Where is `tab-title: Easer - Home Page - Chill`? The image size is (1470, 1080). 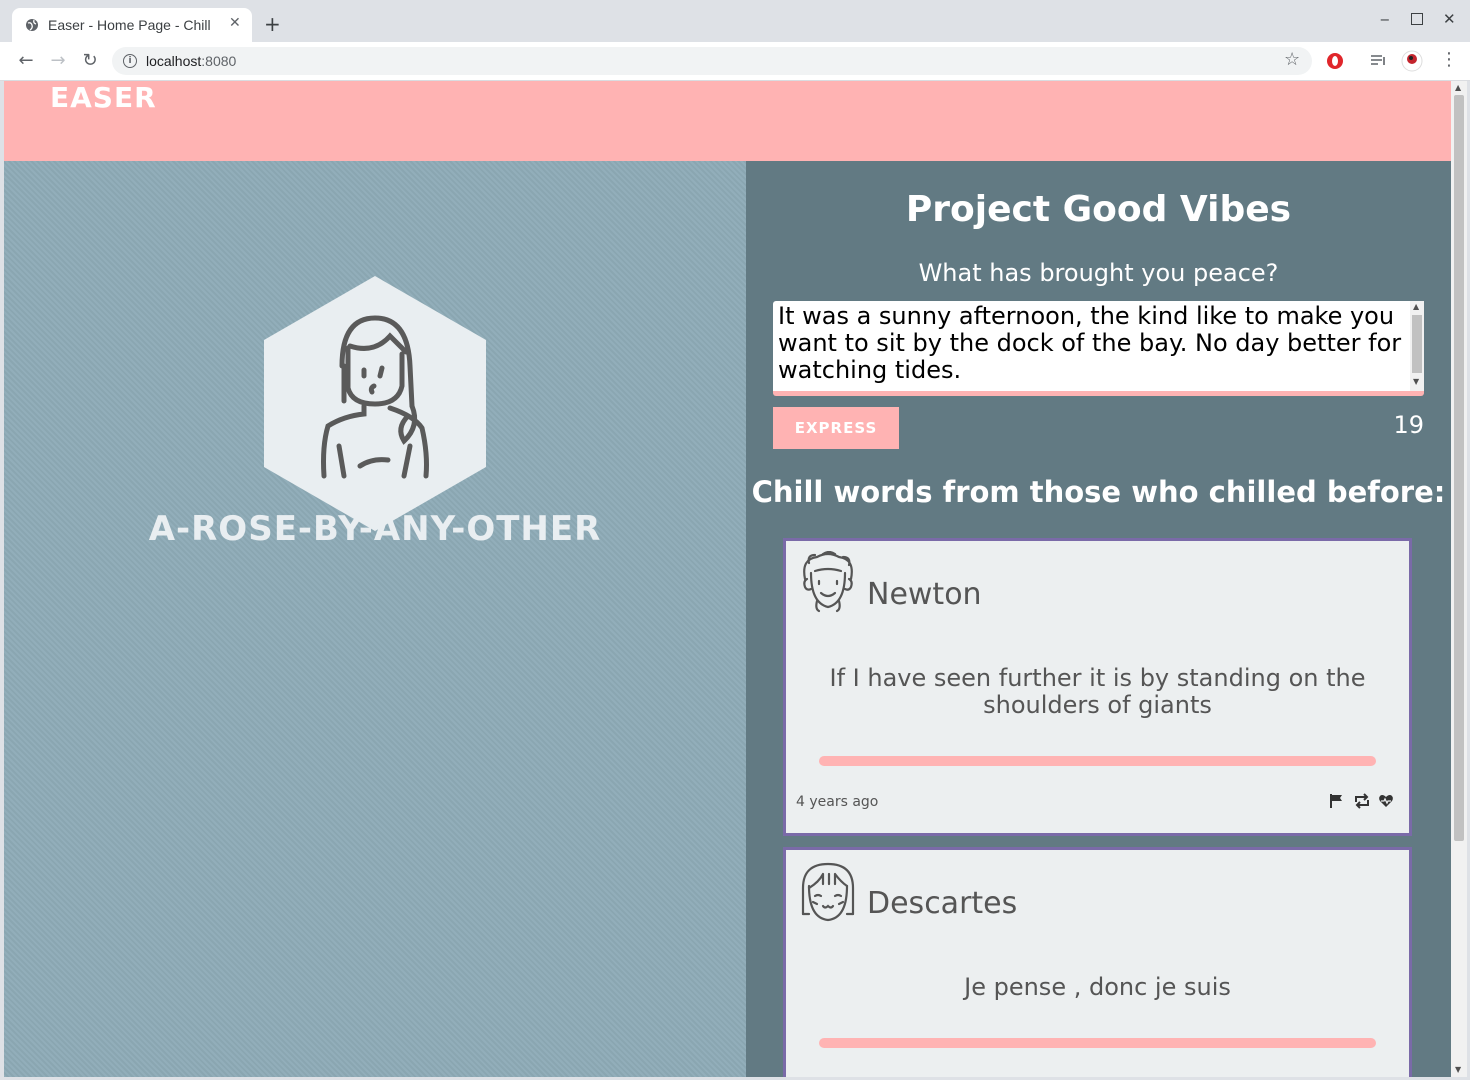
tab-title: Easer - Home Page - Chill is located at coordinates (129, 25).